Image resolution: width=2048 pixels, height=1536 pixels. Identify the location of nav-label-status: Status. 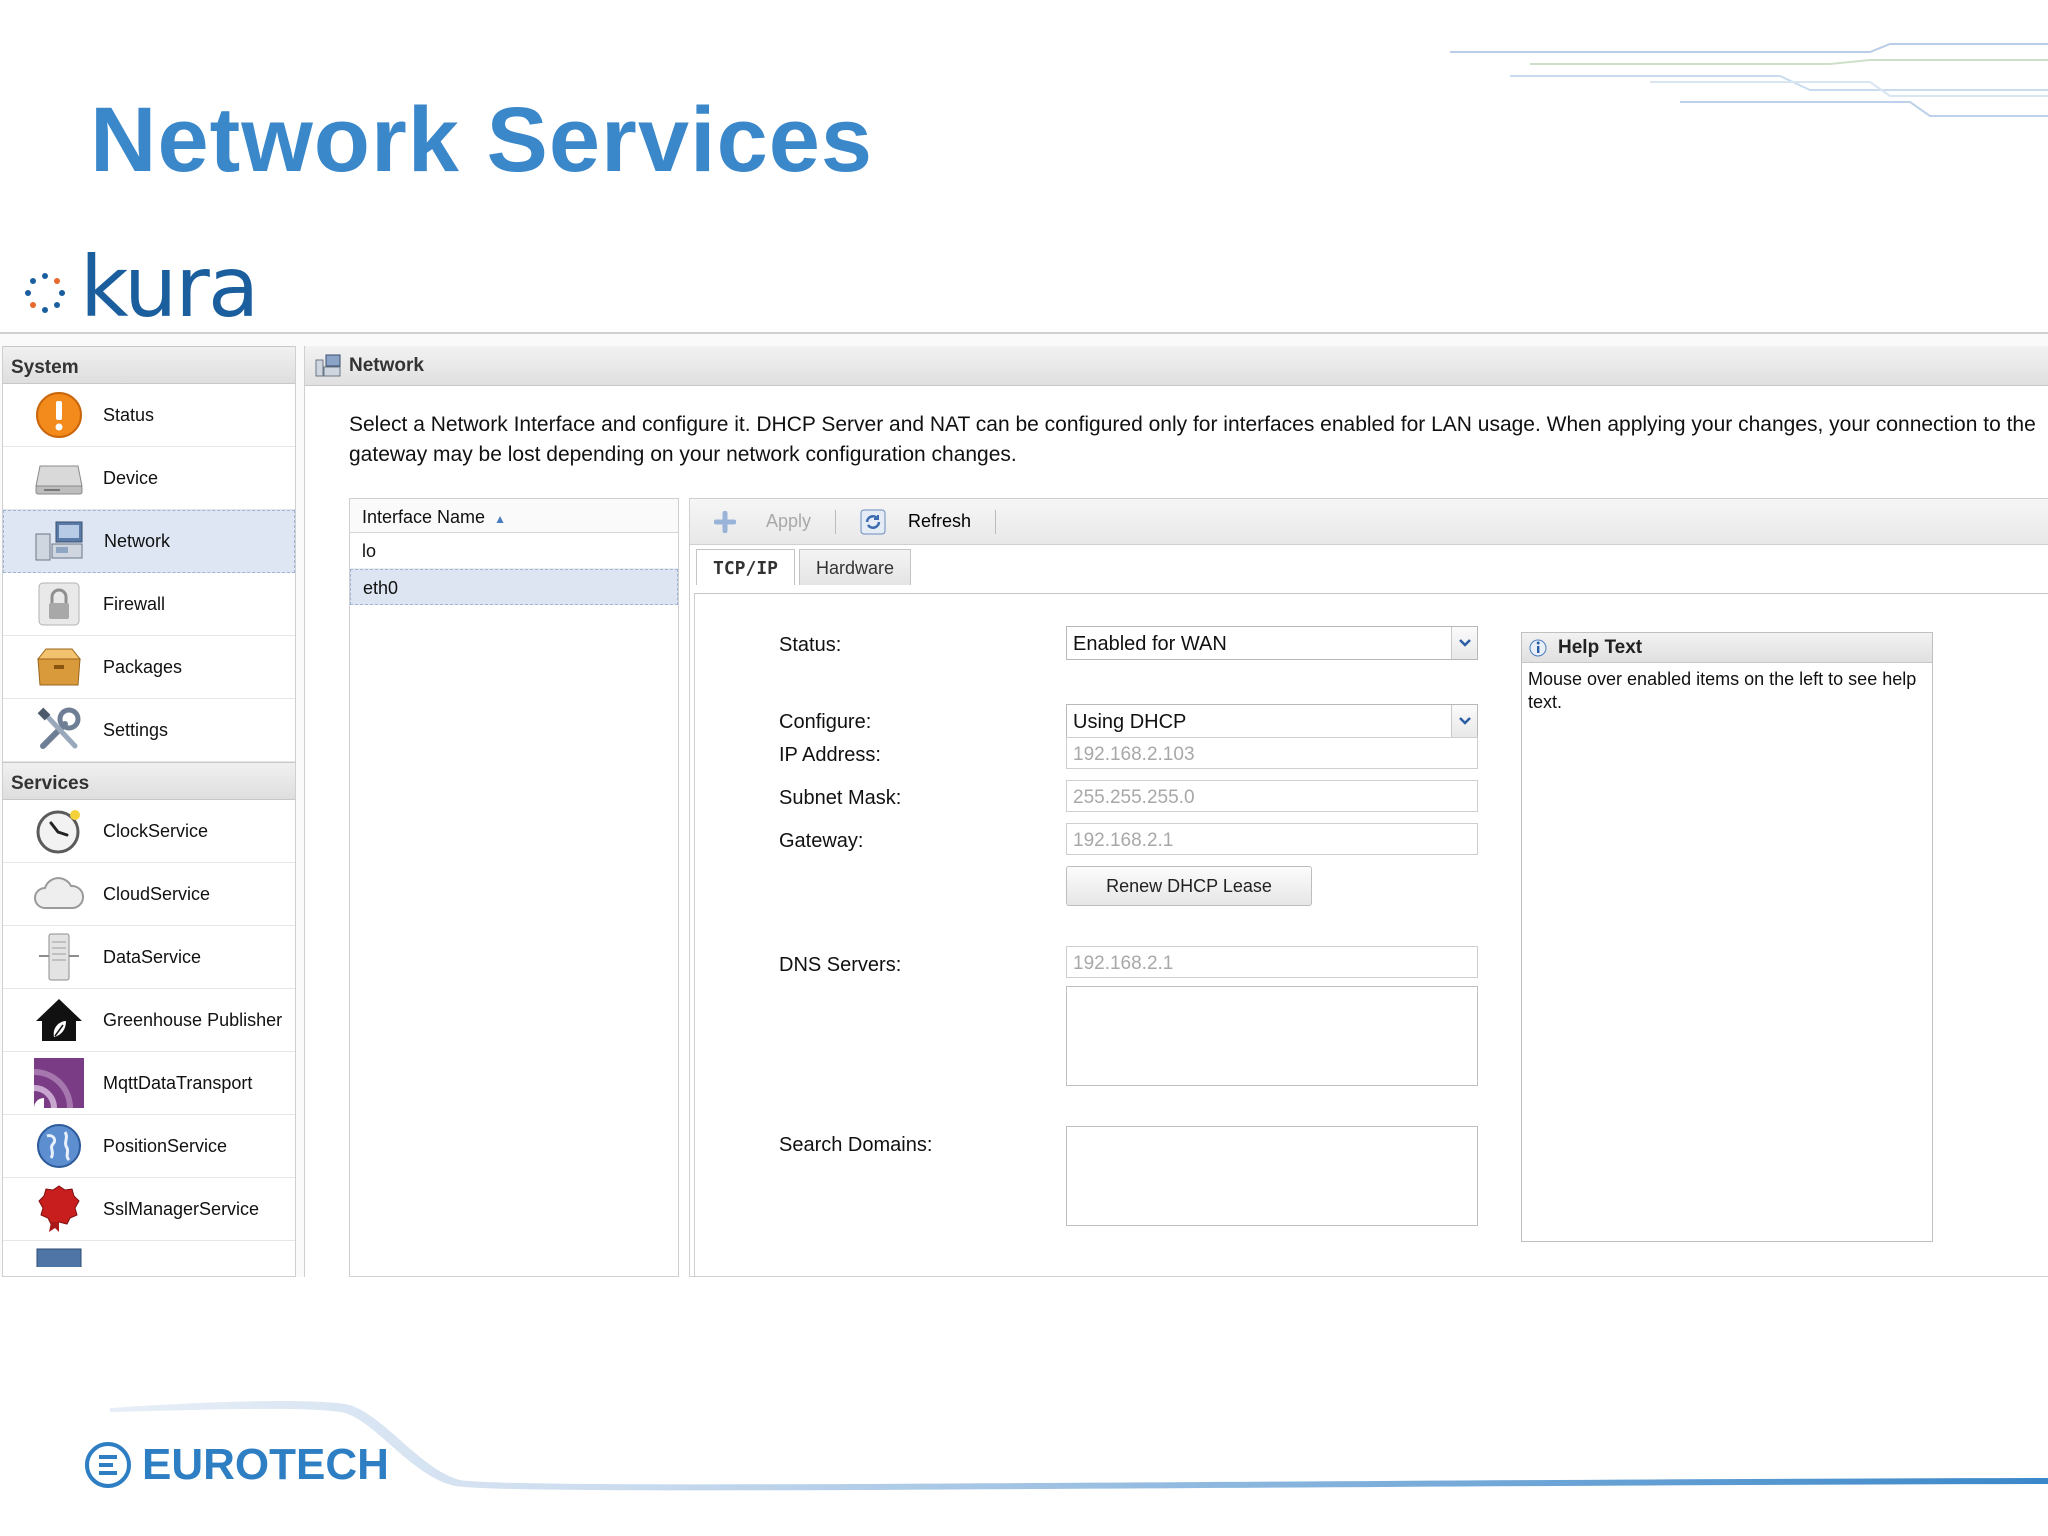
(129, 414).